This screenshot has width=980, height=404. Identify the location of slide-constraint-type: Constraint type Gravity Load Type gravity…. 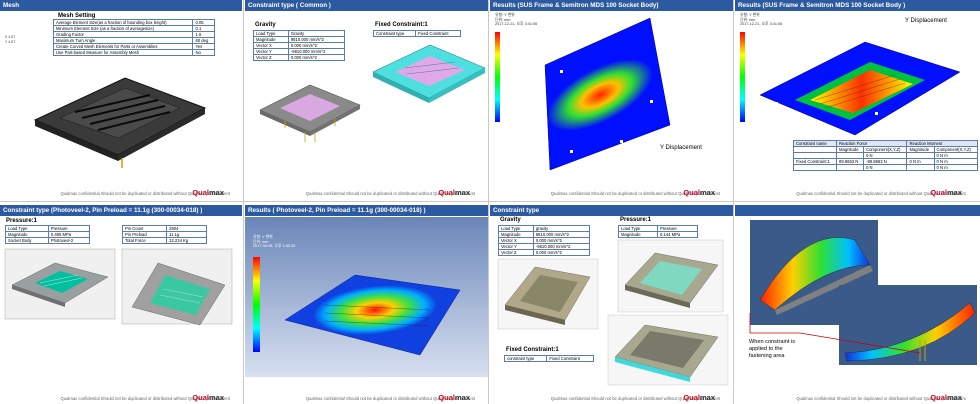
(611, 304).